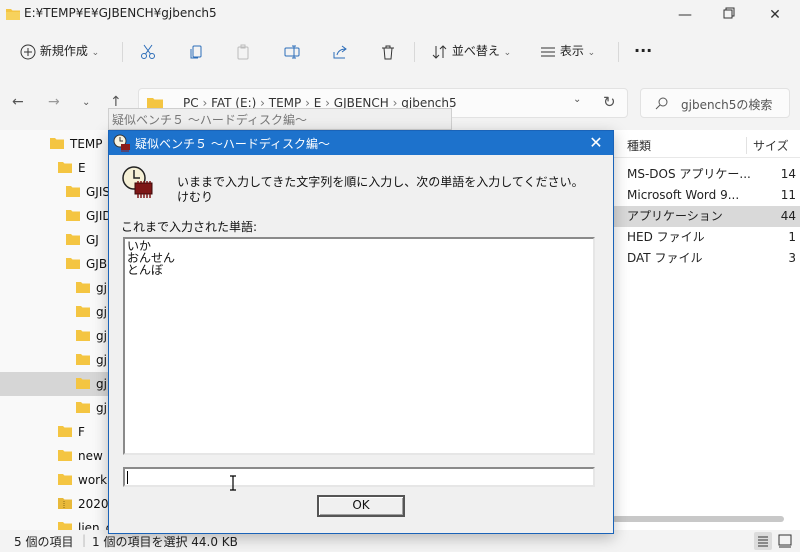  Describe the element at coordinates (127, 477) in the screenshot. I see `text-caret` at that location.